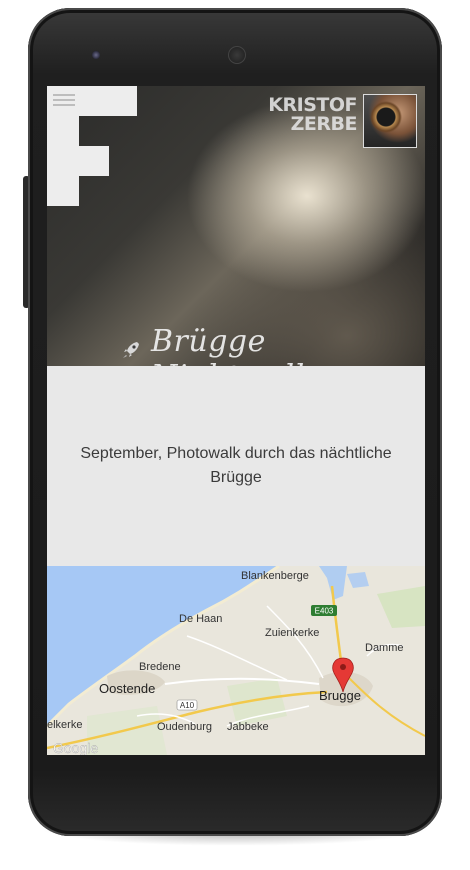 The height and width of the screenshot is (870, 470). I want to click on harbour-basin, so click(358, 580).